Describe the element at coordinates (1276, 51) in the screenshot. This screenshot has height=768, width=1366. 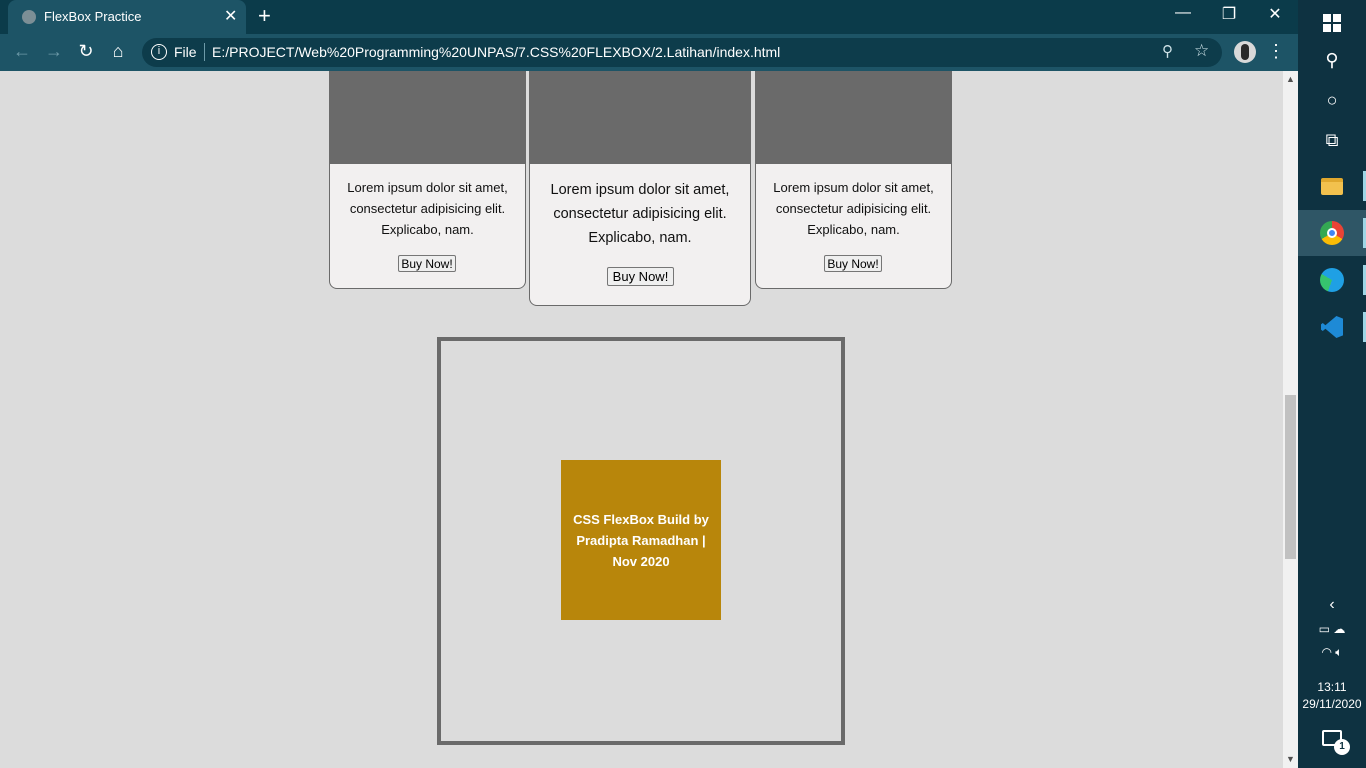
I see `kebab-menu-icon: ⋮` at that location.